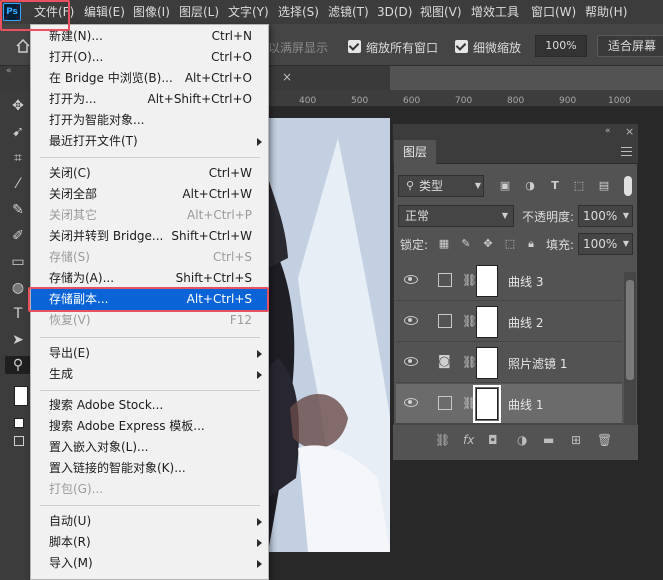 The height and width of the screenshot is (580, 663). What do you see at coordinates (526, 282) in the screenshot?
I see `layer-name: 曲线 3` at bounding box center [526, 282].